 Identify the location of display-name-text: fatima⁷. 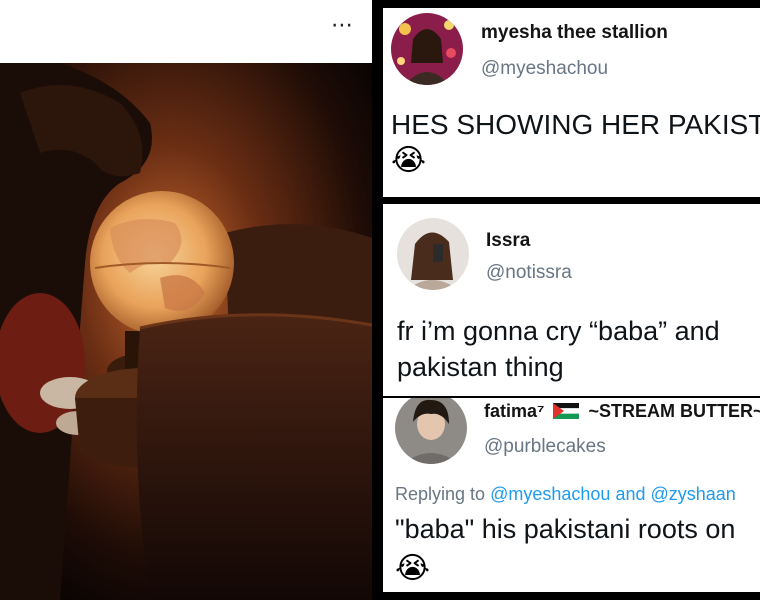
(514, 411).